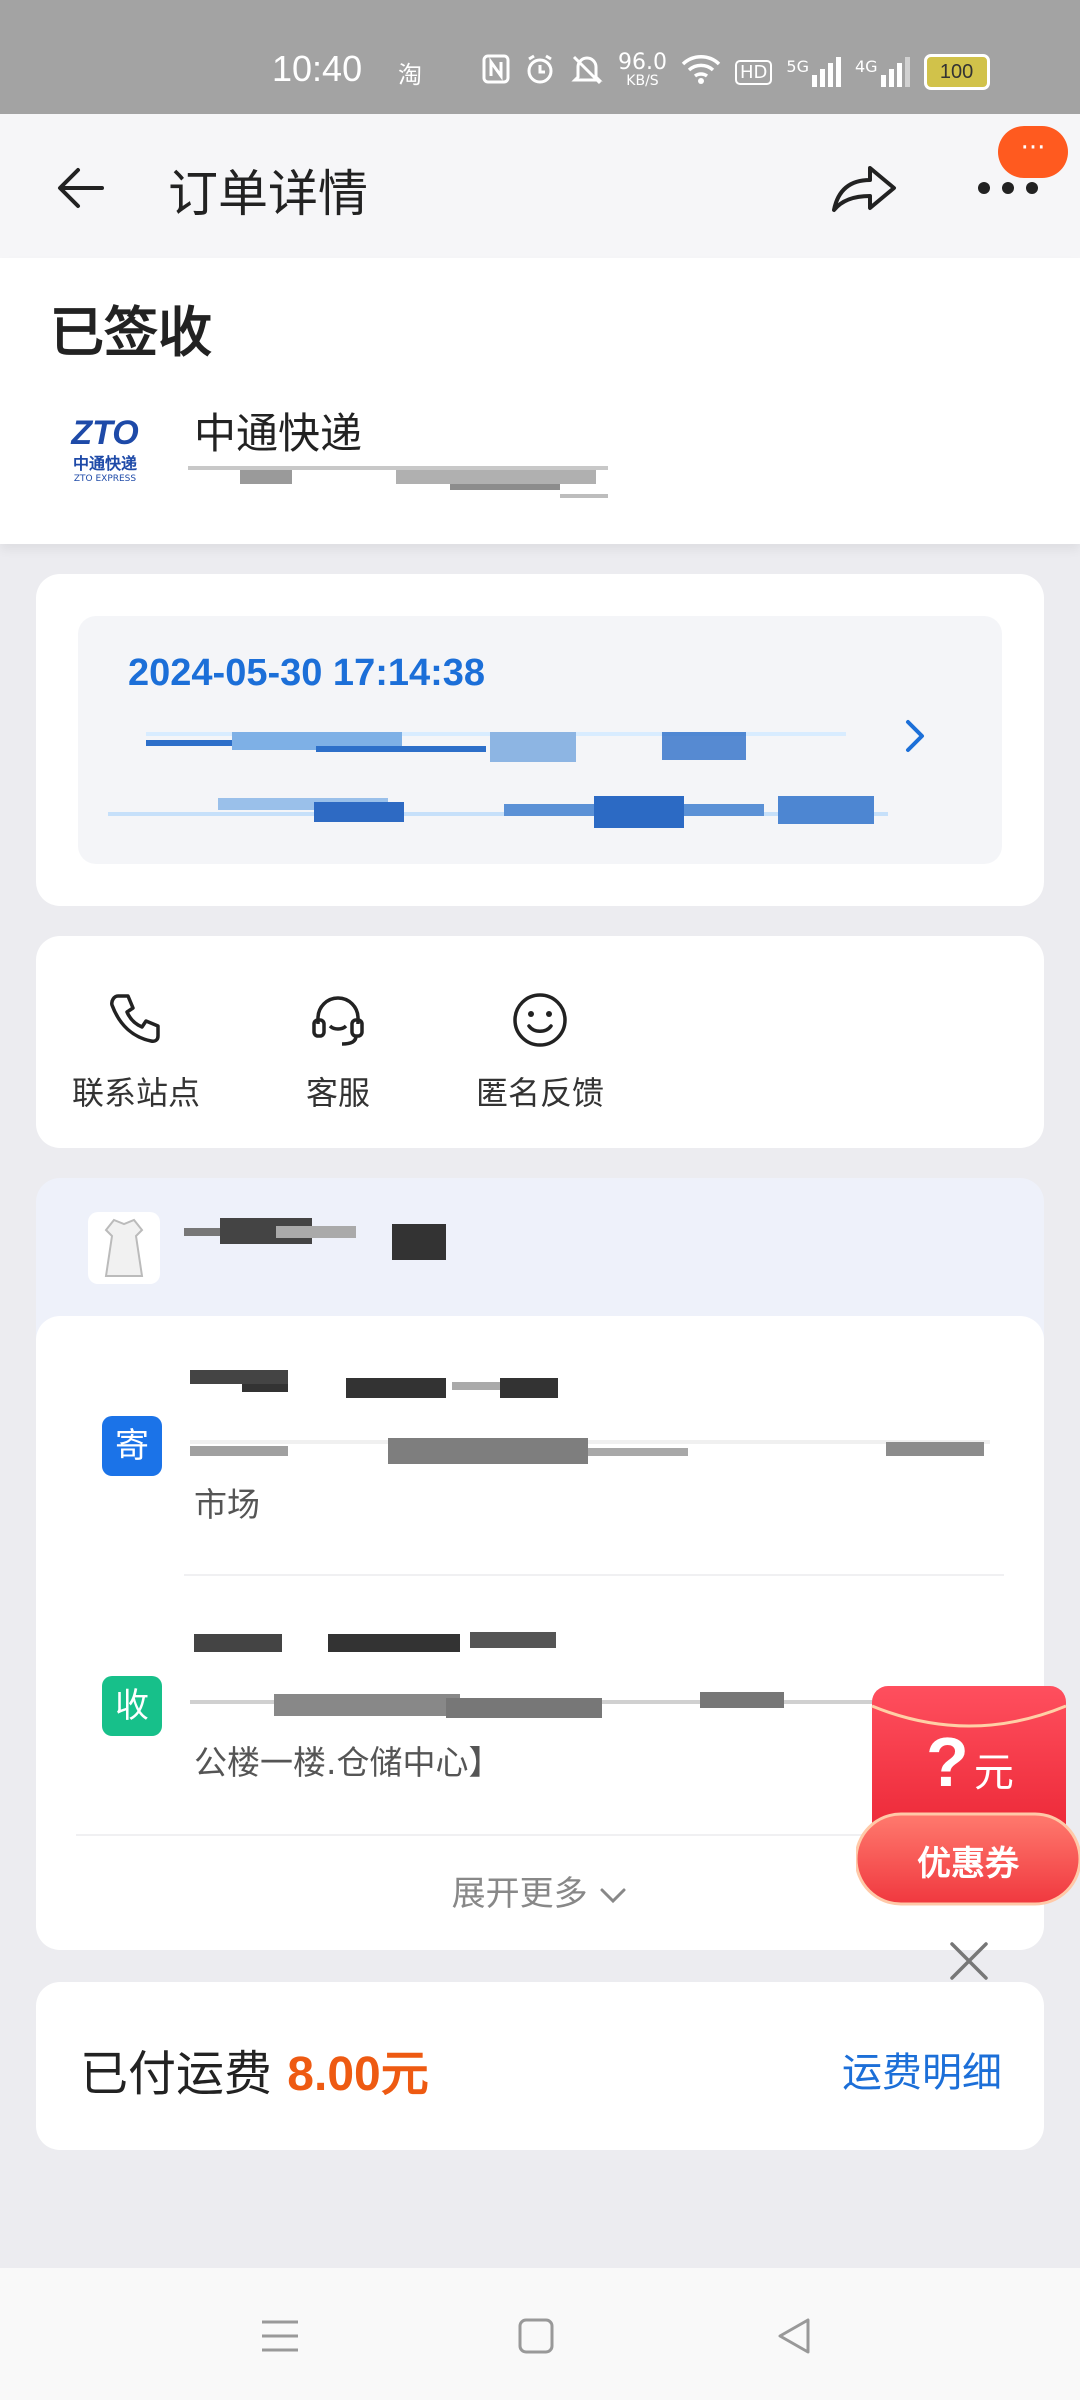 The image size is (1080, 2400). Describe the element at coordinates (540, 1052) in the screenshot. I see `anonymous-feedback-button: 匿名反馈` at that location.